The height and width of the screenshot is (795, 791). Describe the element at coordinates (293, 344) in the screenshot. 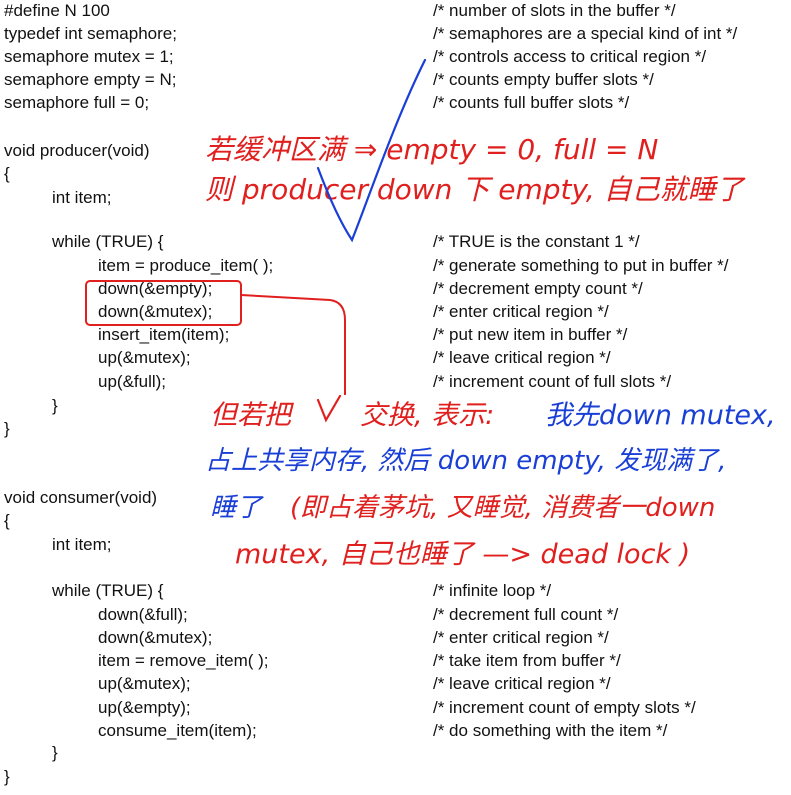

I see `red-connector-line` at that location.